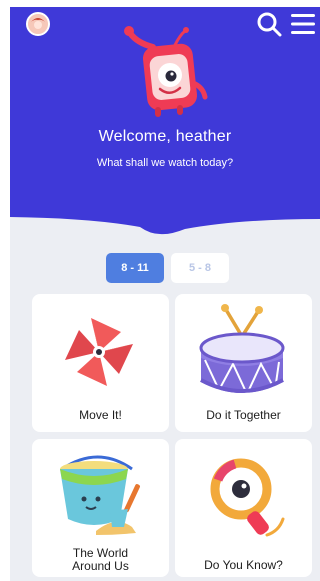 Image resolution: width=320 pixels, height=581 pixels. What do you see at coordinates (100, 363) in the screenshot?
I see `category-card-move-it: Move It!` at bounding box center [100, 363].